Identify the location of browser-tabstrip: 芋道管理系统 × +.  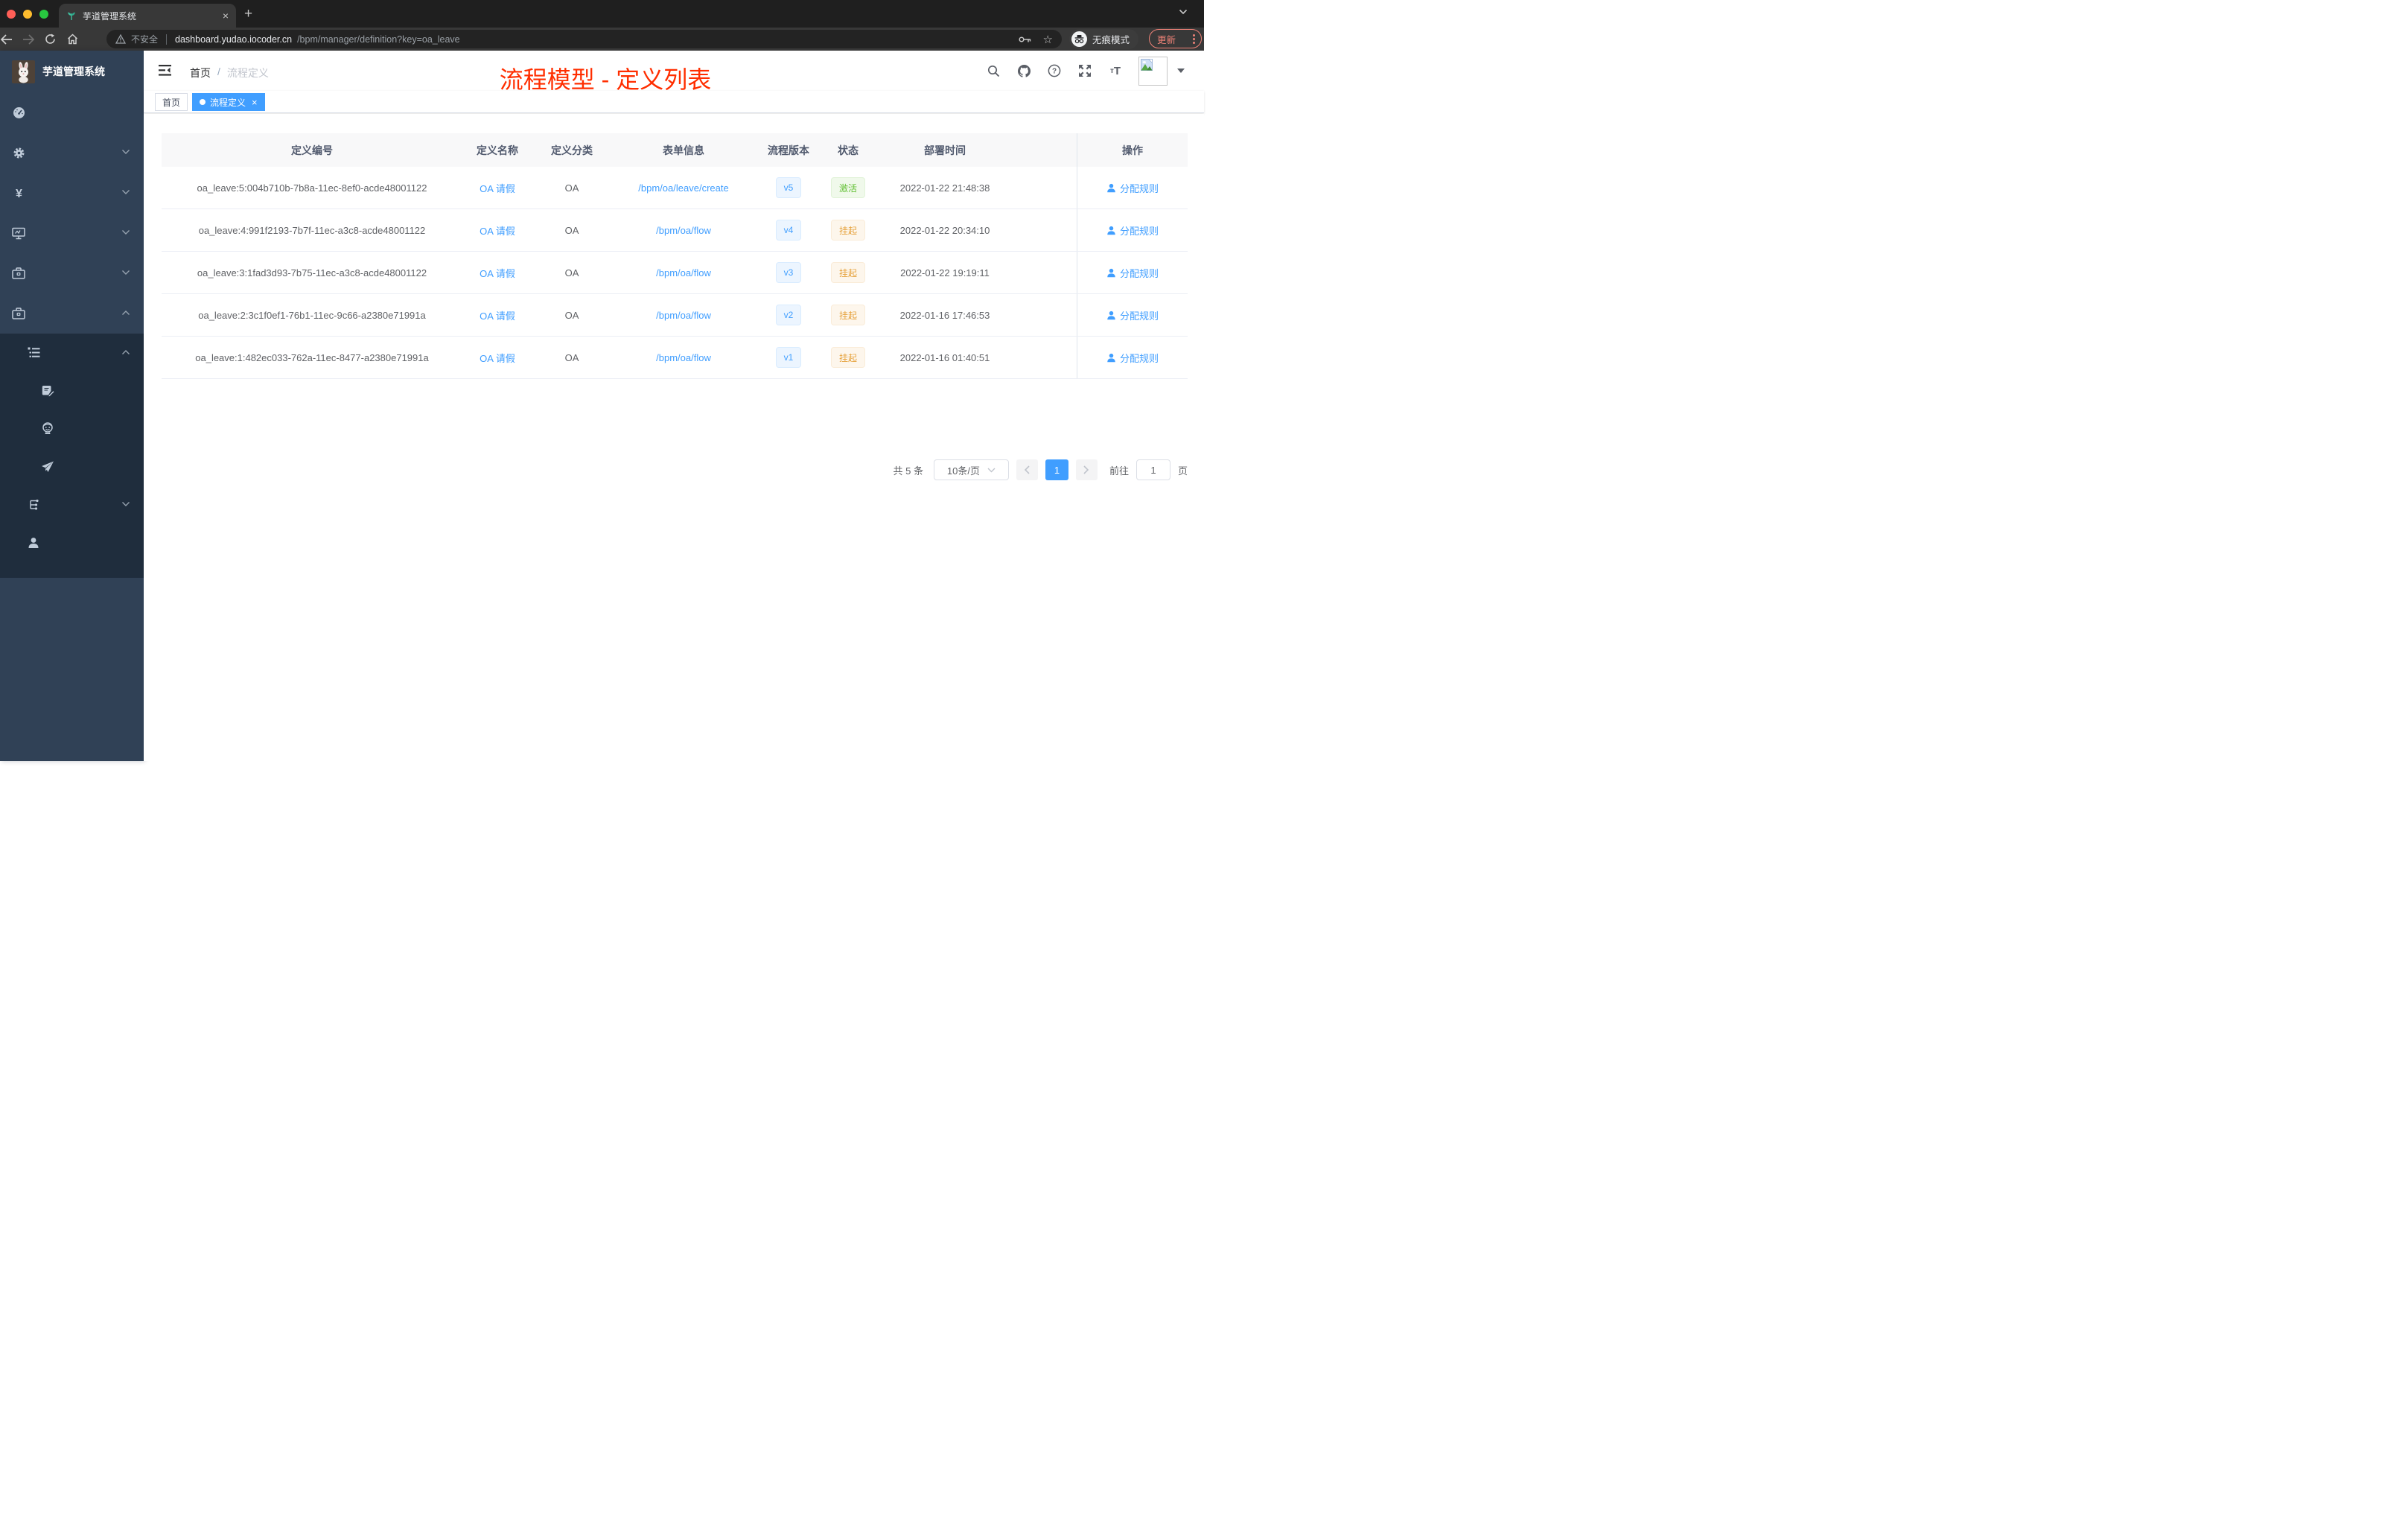
(602, 14).